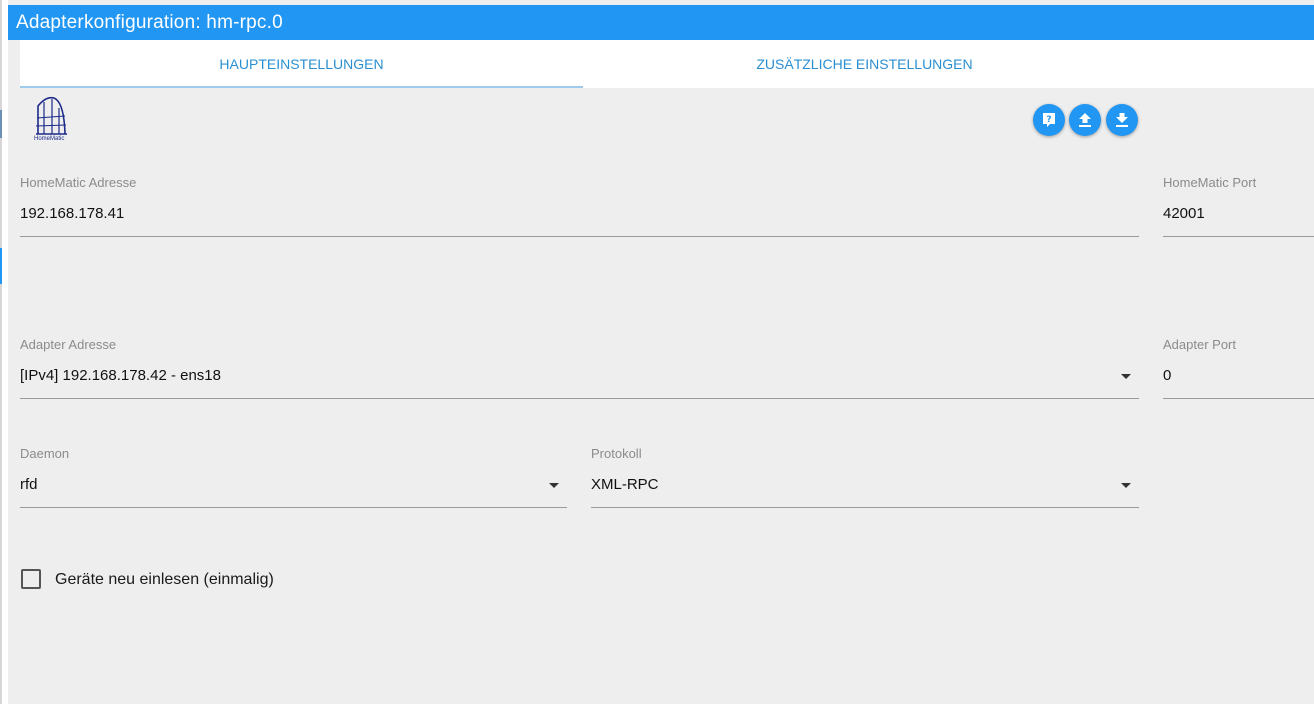 This screenshot has width=1314, height=704. I want to click on homematic-logo-icon, so click(51, 115).